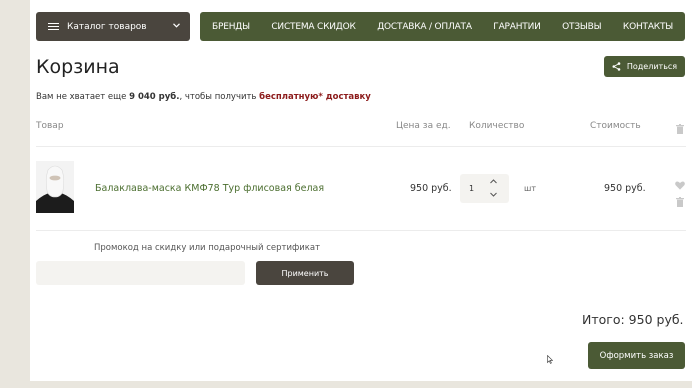 This screenshot has width=692, height=388. What do you see at coordinates (305, 273) in the screenshot?
I see `apply-promo-button: Применить` at bounding box center [305, 273].